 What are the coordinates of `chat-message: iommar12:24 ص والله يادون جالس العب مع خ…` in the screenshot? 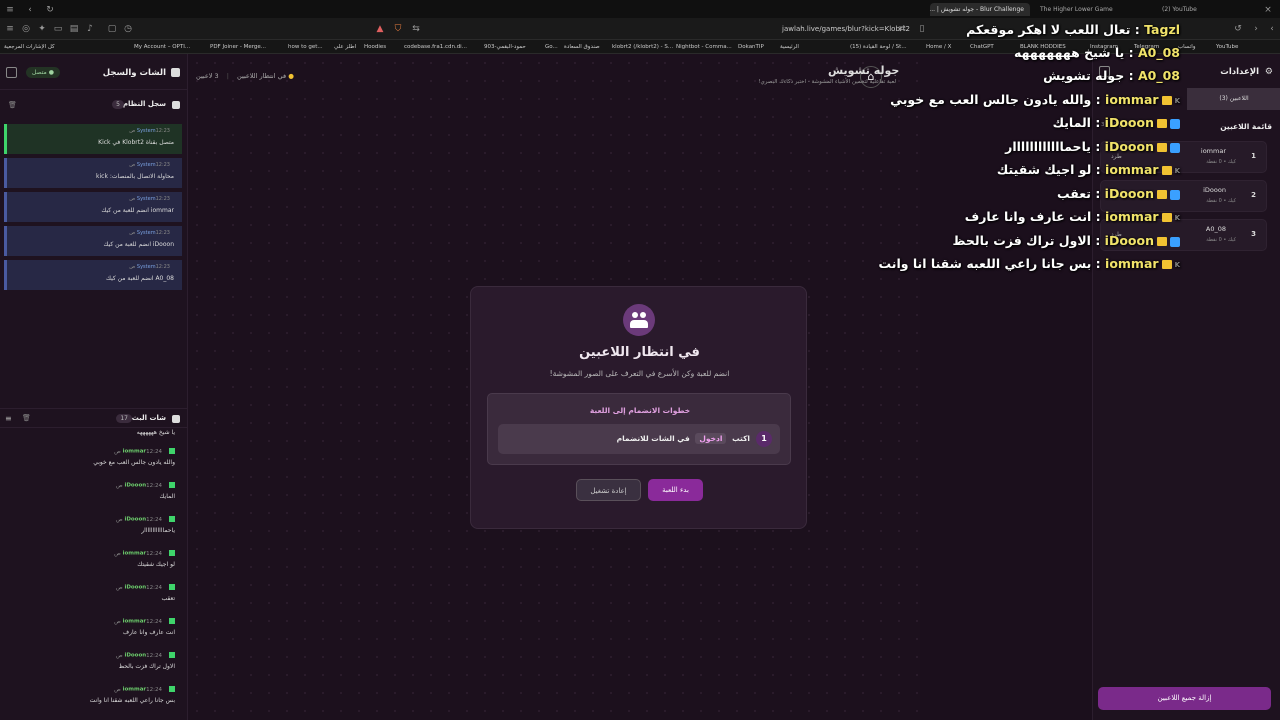 It's located at (134, 457).